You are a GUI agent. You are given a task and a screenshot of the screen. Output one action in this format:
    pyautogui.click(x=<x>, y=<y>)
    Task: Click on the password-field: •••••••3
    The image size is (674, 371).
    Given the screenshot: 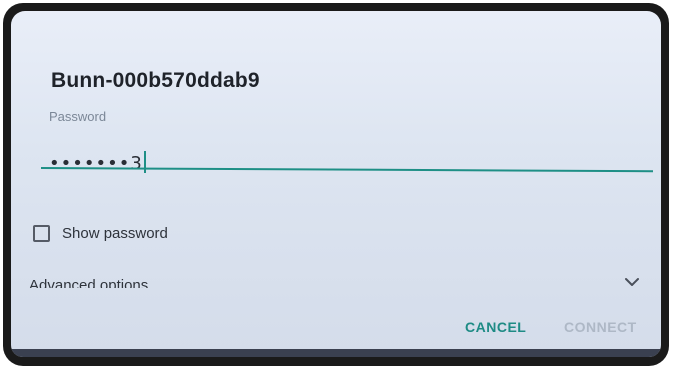 What is the action you would take?
    pyautogui.click(x=97, y=162)
    